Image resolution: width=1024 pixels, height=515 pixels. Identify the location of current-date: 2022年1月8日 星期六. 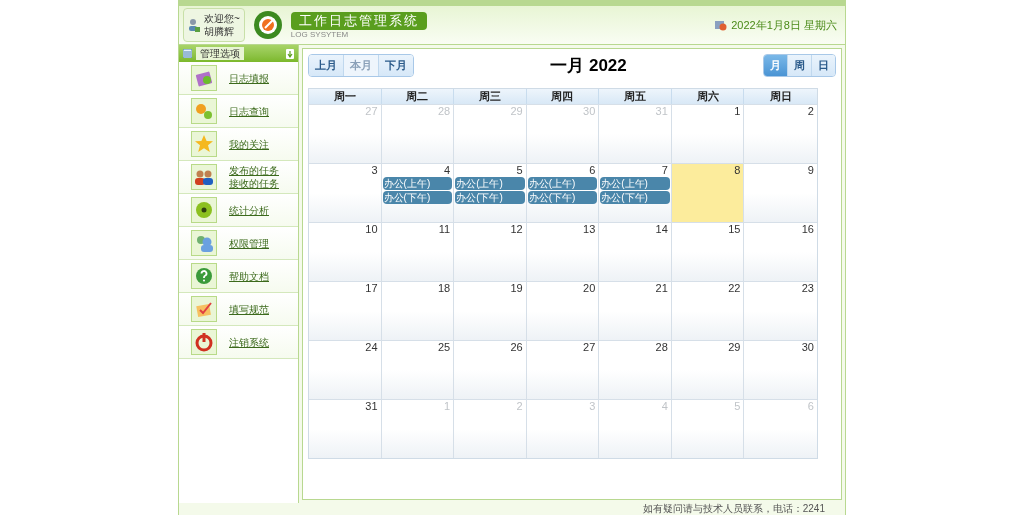
(784, 25).